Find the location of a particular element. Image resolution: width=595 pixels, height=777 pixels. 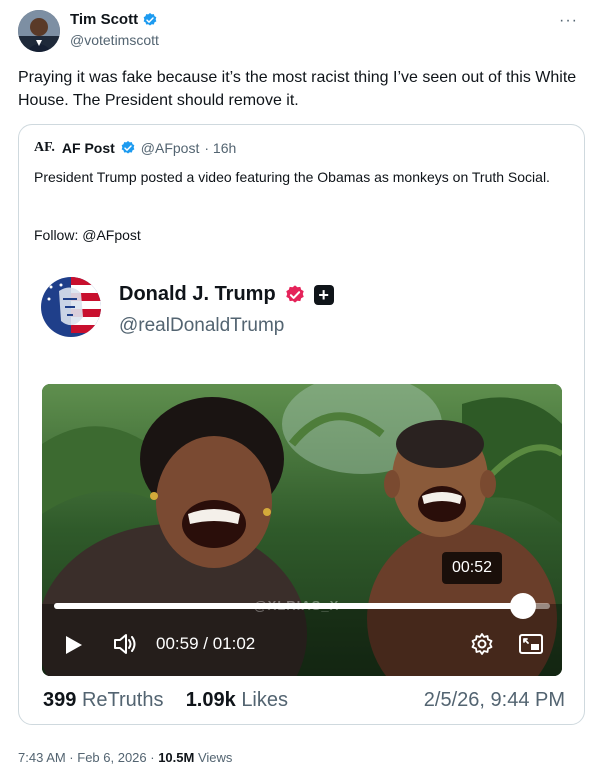

video-progress-fill is located at coordinates (288, 606).